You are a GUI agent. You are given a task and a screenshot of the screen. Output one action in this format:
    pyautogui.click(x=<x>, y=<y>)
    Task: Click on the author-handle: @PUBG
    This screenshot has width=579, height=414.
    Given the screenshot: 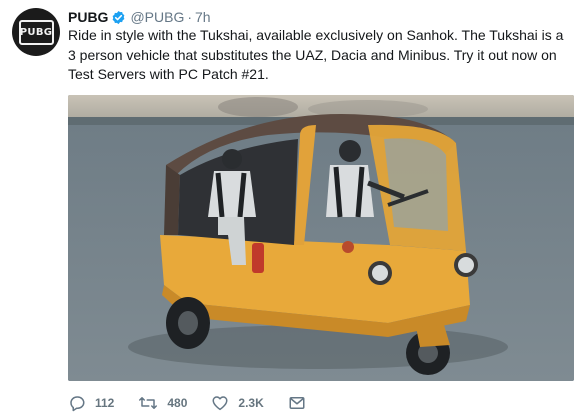 What is the action you would take?
    pyautogui.click(x=157, y=17)
    